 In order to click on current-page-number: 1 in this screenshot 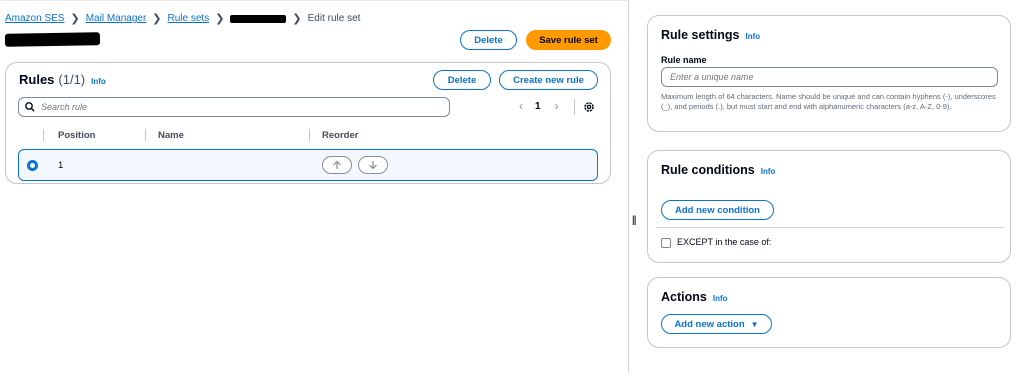, I will do `click(538, 106)`.